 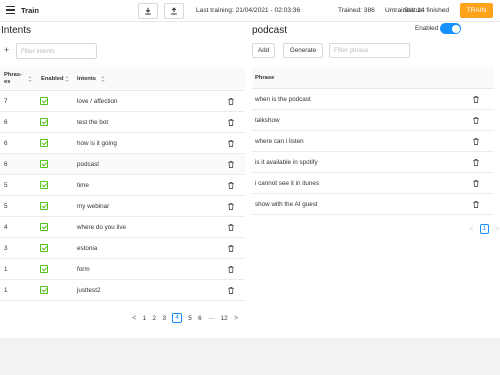 I want to click on page-5: 5, so click(x=190, y=318).